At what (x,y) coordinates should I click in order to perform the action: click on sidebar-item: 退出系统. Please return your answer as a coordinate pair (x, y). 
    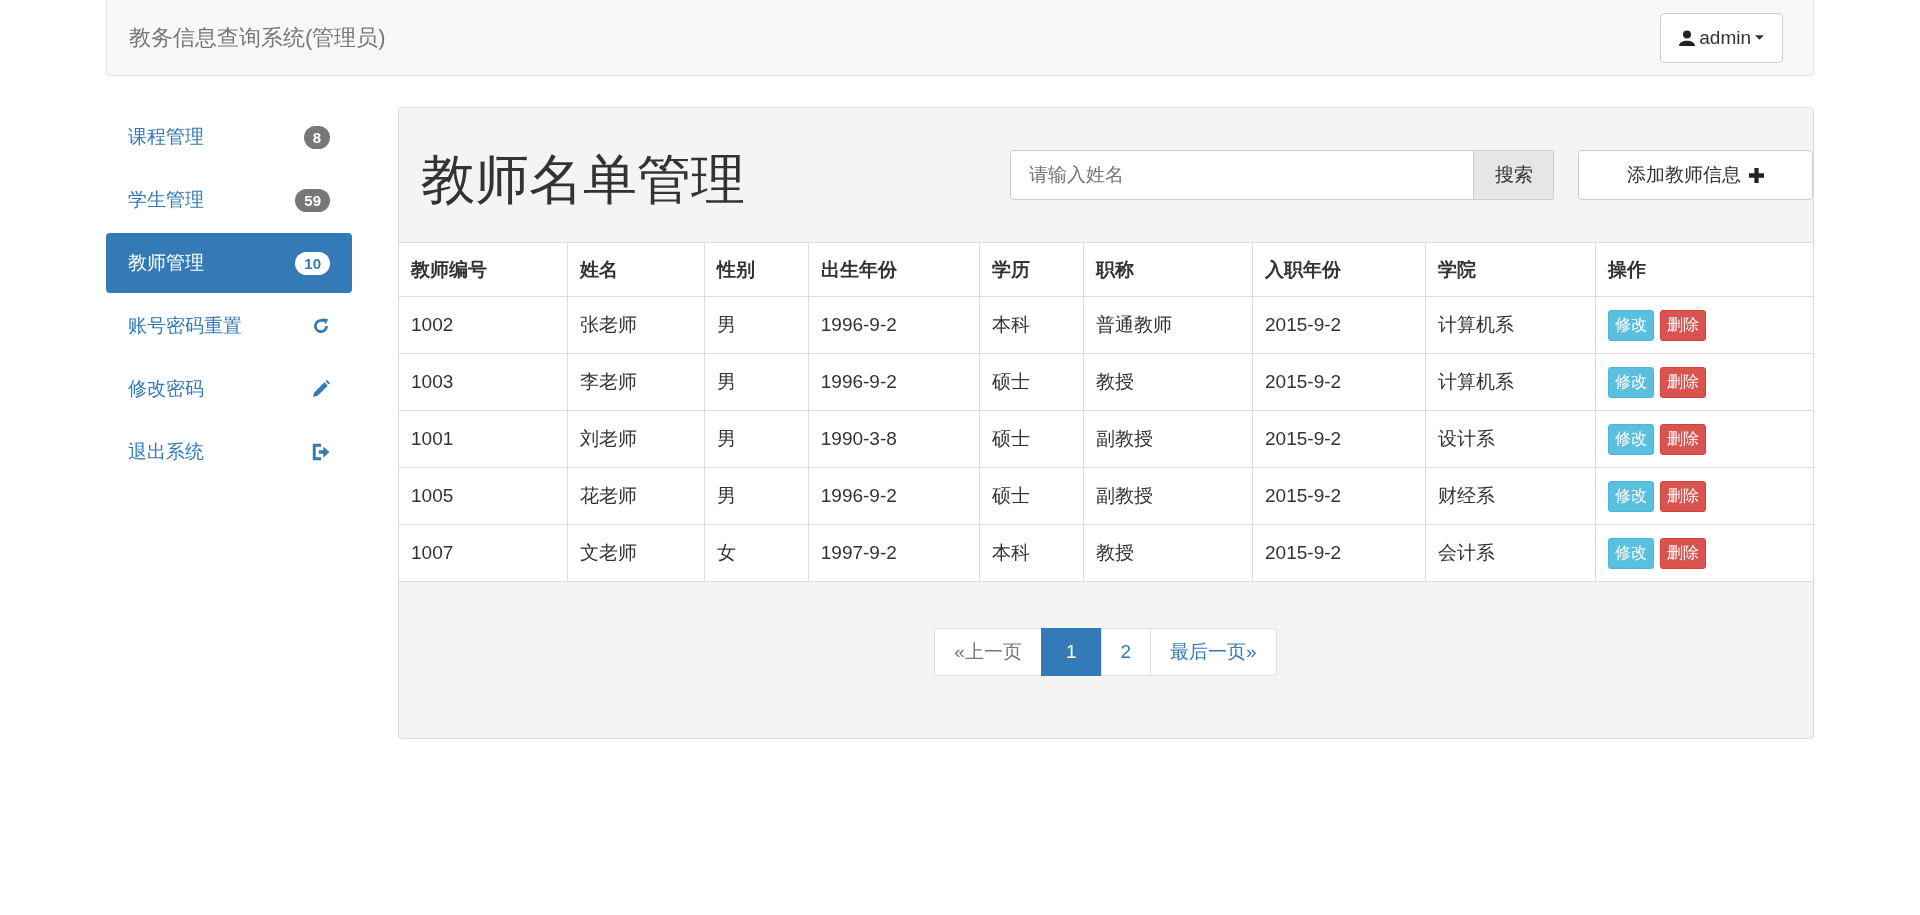
    Looking at the image, I should click on (229, 452).